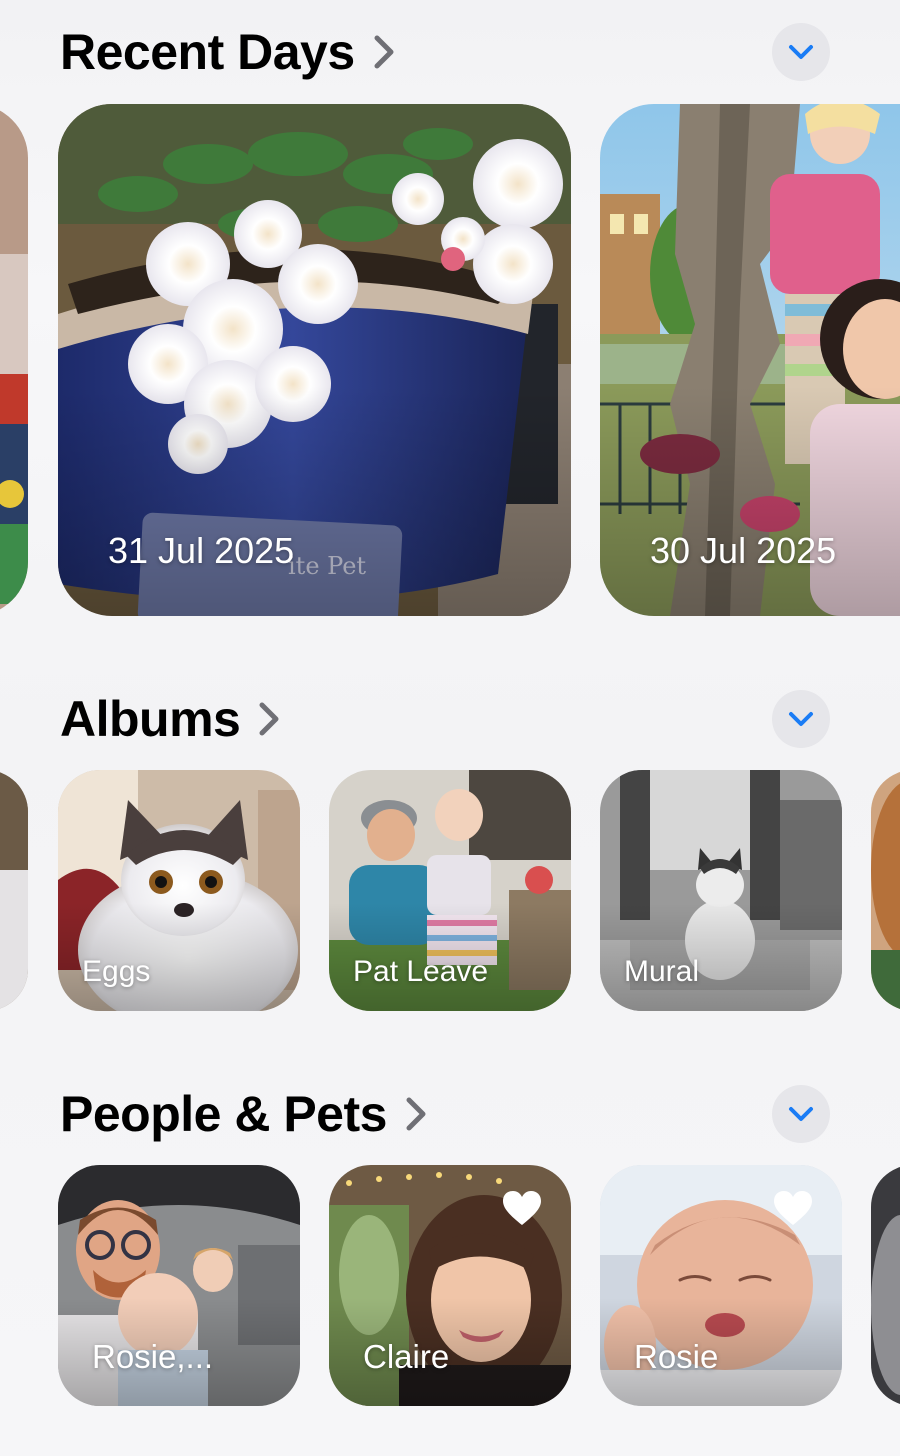 The height and width of the screenshot is (1456, 900). What do you see at coordinates (201, 550) in the screenshot?
I see `recent-day-label: 31 Jul 2025` at bounding box center [201, 550].